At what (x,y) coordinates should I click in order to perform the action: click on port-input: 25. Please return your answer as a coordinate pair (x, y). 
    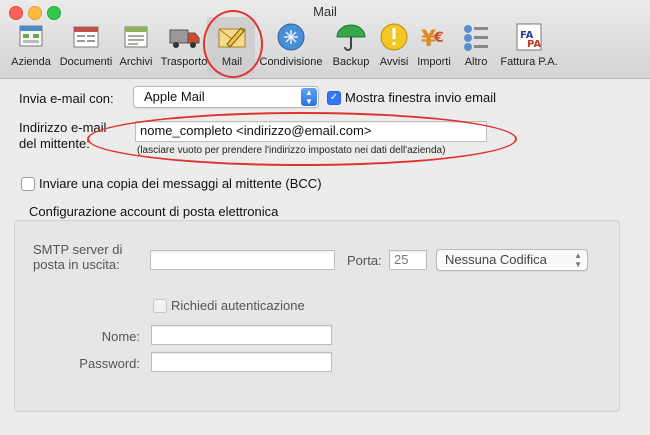
    Looking at the image, I should click on (408, 260).